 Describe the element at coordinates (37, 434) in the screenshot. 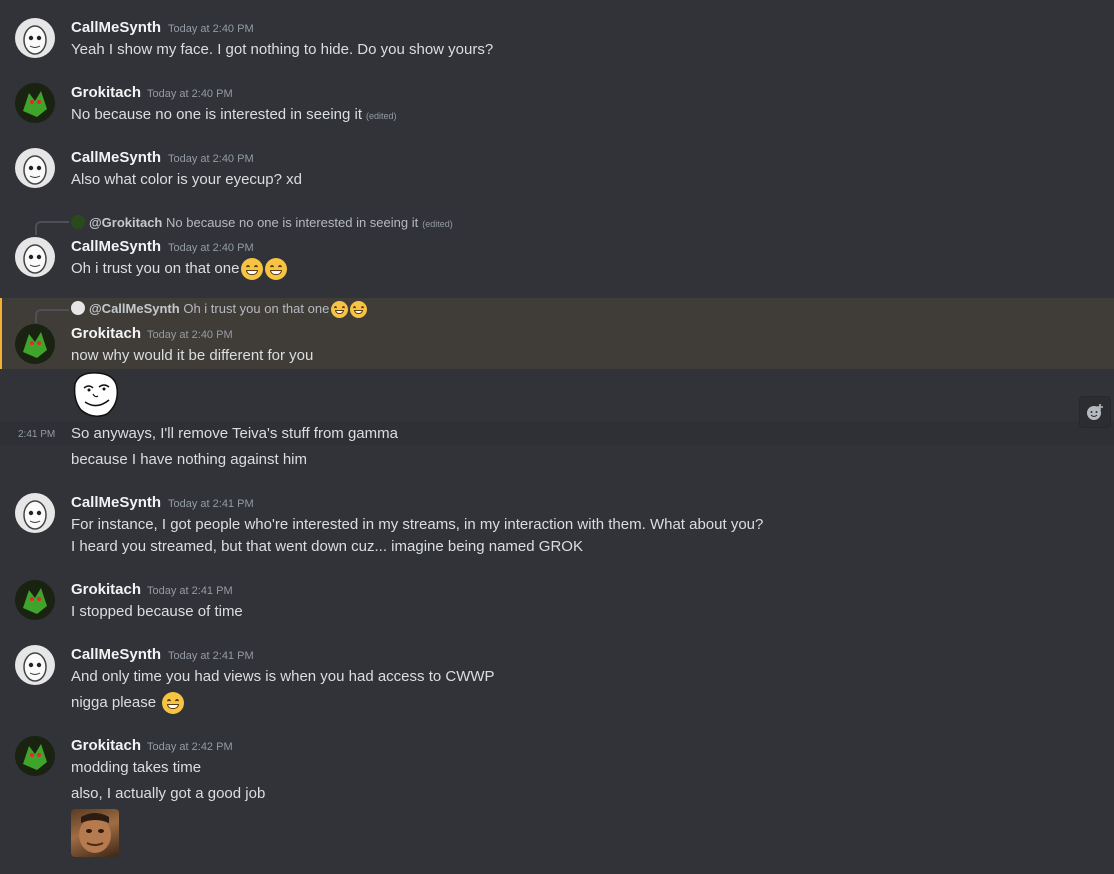

I see `timestamp: 2:41 PM` at that location.